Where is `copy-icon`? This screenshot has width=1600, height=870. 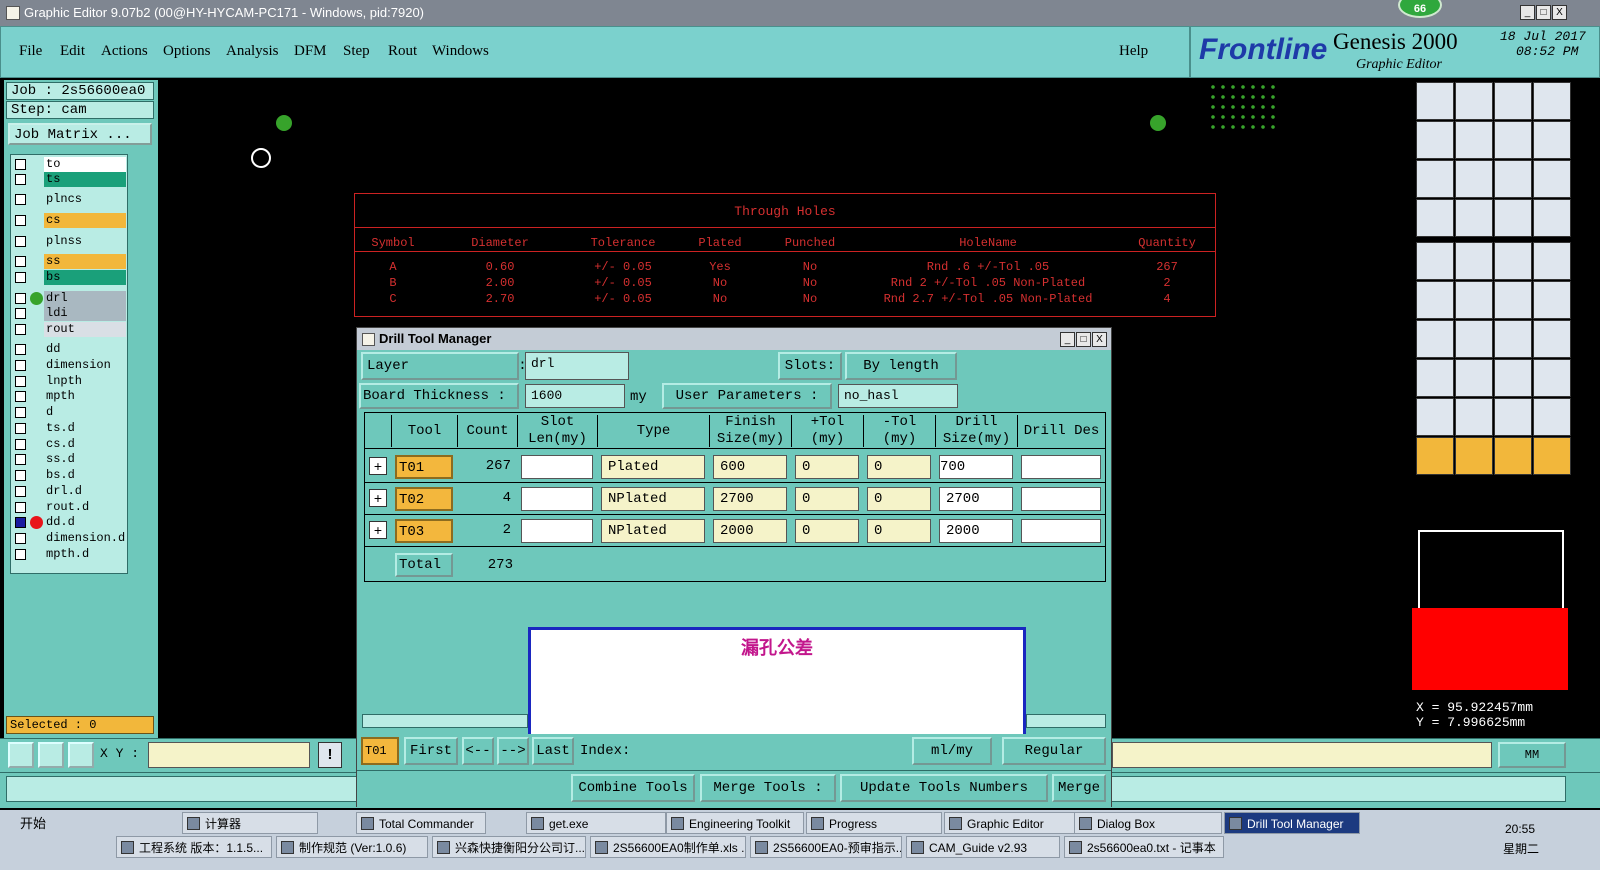 copy-icon is located at coordinates (1513, 140).